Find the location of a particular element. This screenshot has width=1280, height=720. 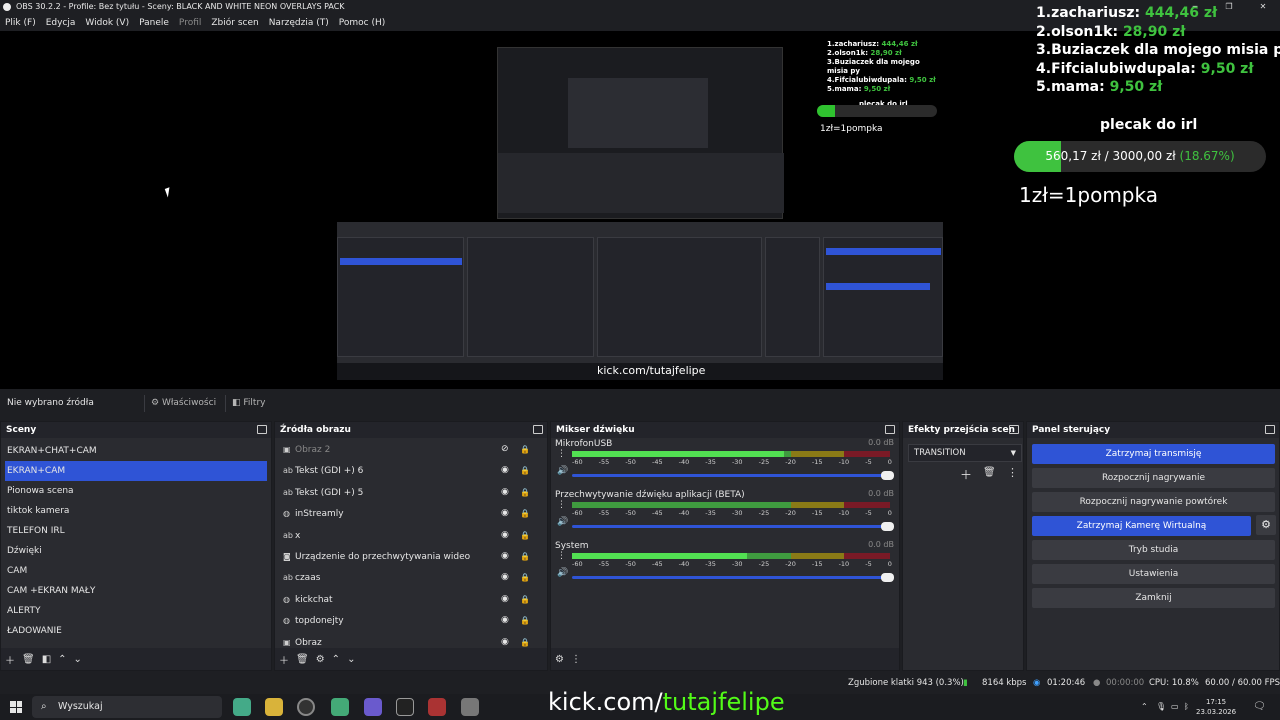

menu-item: Zbiór scen is located at coordinates (234, 23).